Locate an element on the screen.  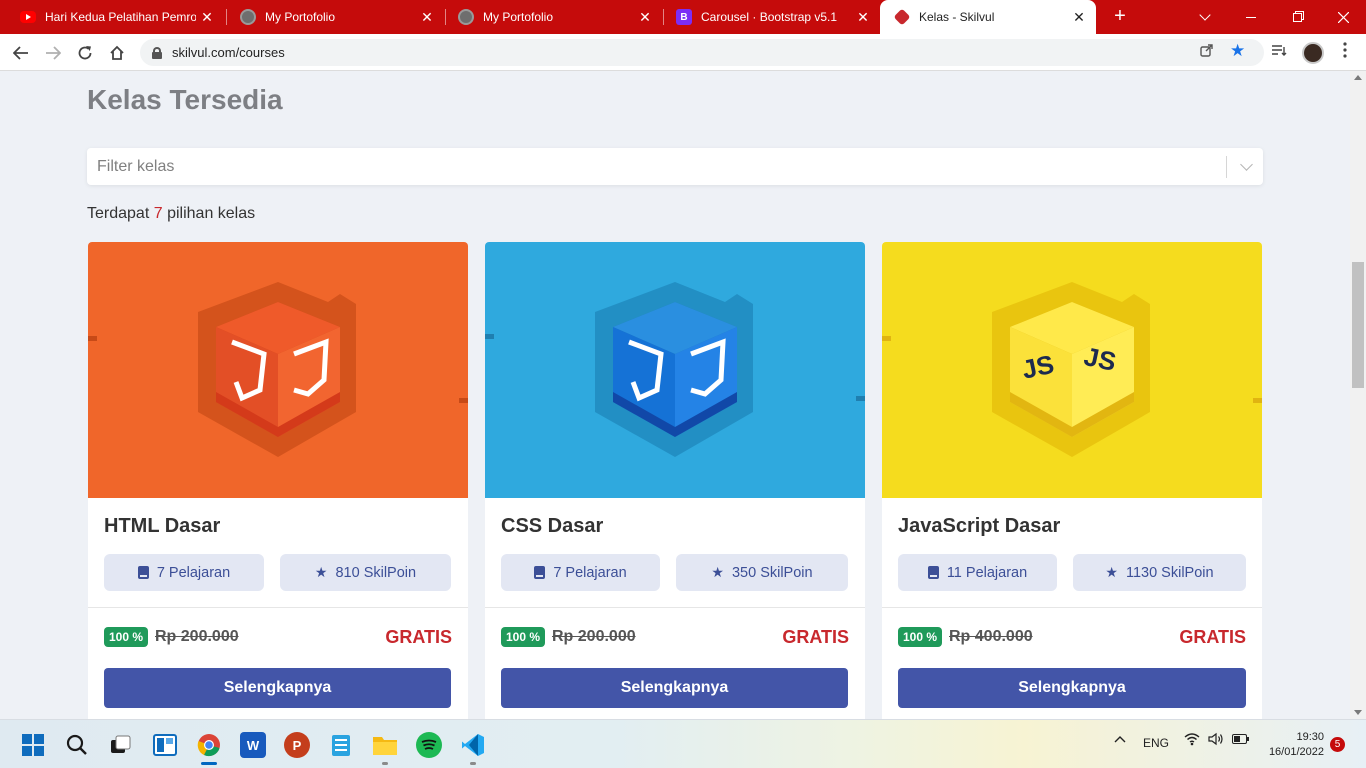
windows-taskbar: W P ENG 19:30 16/01/2022 5 is located at coordinates (683, 743).